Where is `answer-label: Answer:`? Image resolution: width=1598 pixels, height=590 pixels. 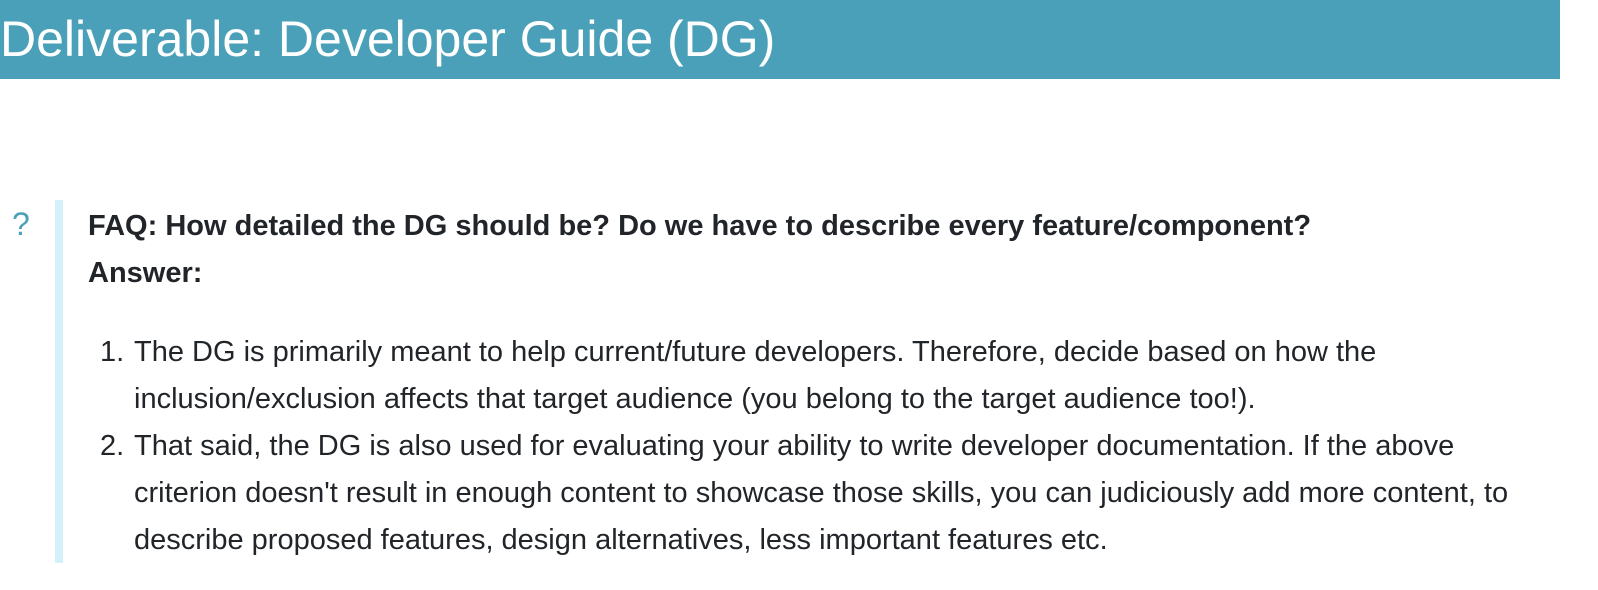 answer-label: Answer: is located at coordinates (145, 273).